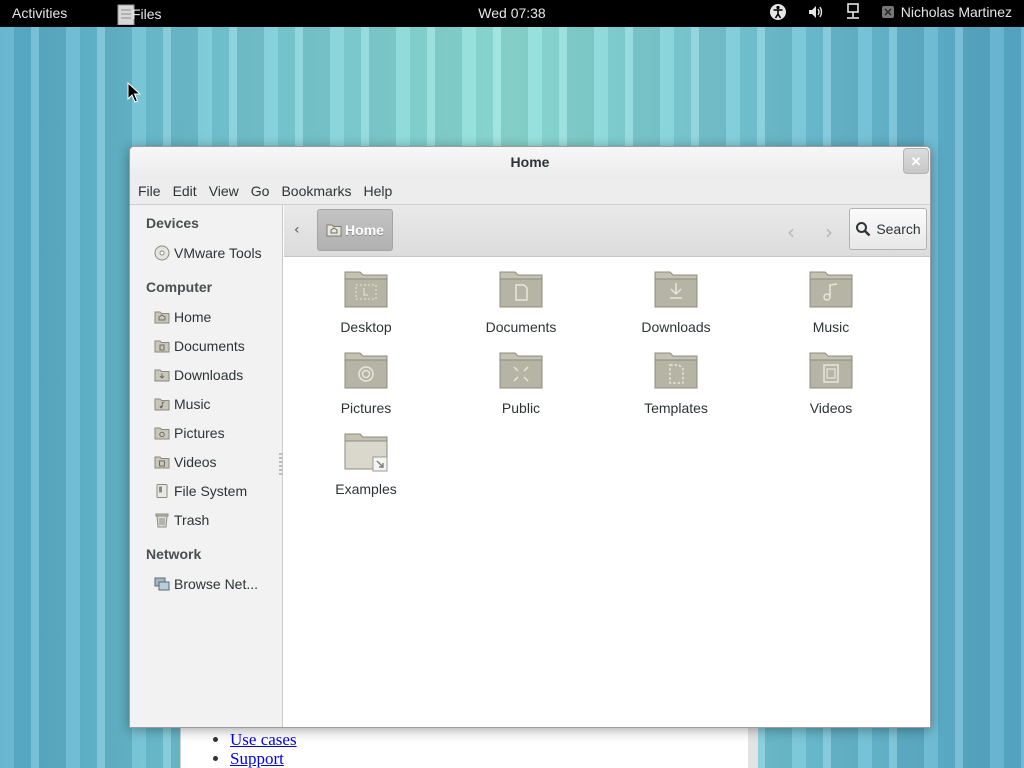  I want to click on sidebar-item-file-system: File System, so click(200, 491).